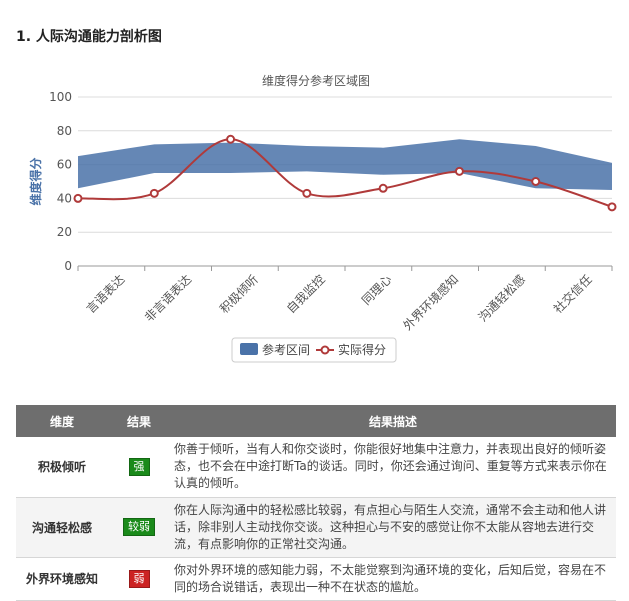  Describe the element at coordinates (64, 165) in the screenshot. I see `y-tick-label: 60` at that location.